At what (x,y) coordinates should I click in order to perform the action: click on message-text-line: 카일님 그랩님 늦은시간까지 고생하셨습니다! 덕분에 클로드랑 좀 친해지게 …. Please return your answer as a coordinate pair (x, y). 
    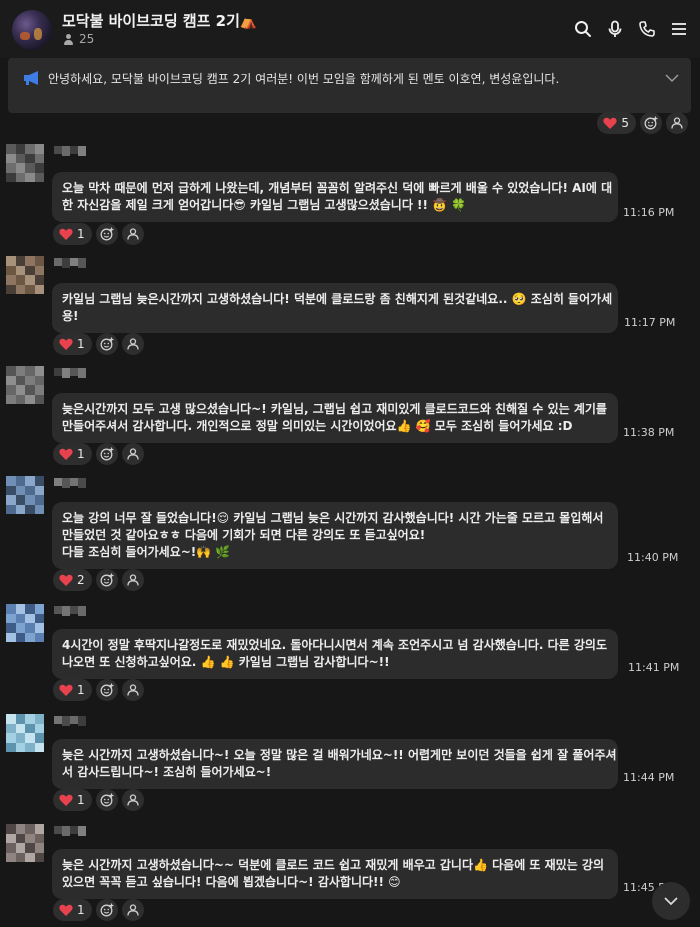
    Looking at the image, I should click on (337, 299).